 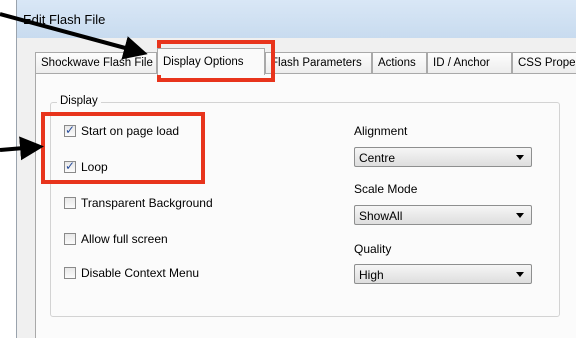 I want to click on arrow-to-checkboxes-icon, so click(x=22, y=148).